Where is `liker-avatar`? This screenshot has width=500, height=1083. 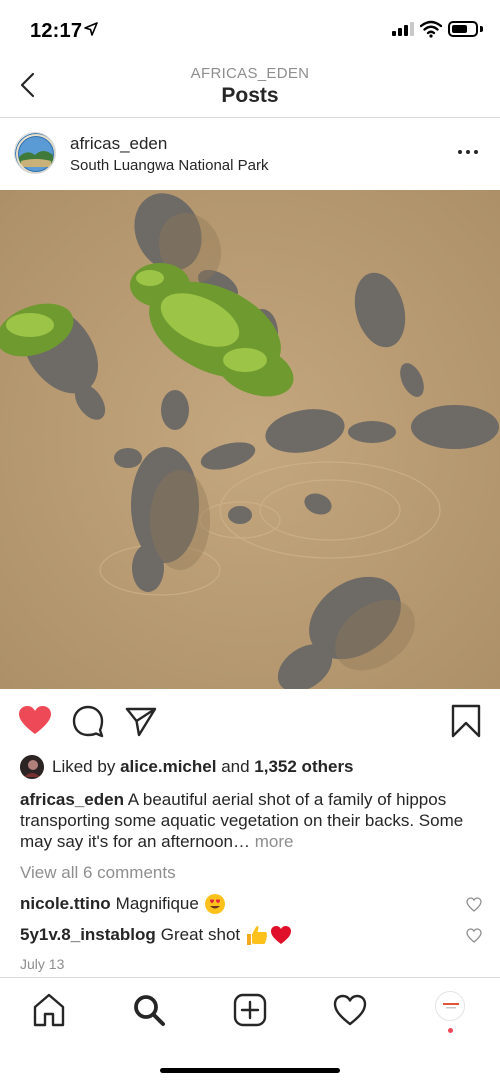 liker-avatar is located at coordinates (32, 767).